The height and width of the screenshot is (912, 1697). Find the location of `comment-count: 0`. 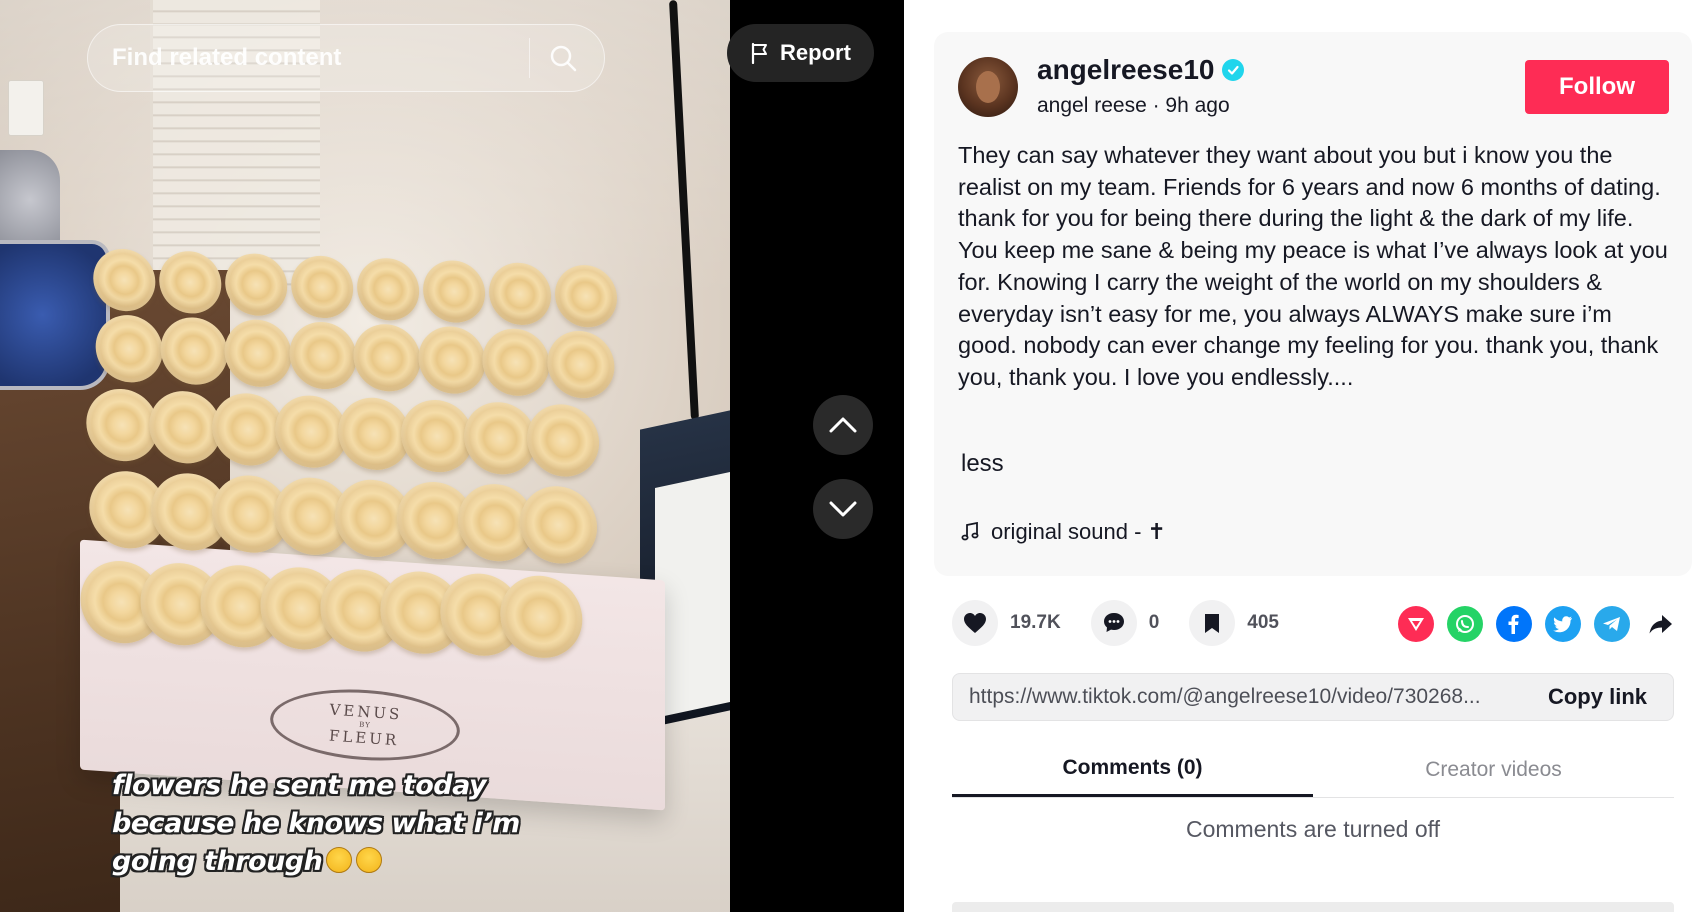

comment-count: 0 is located at coordinates (1154, 622).